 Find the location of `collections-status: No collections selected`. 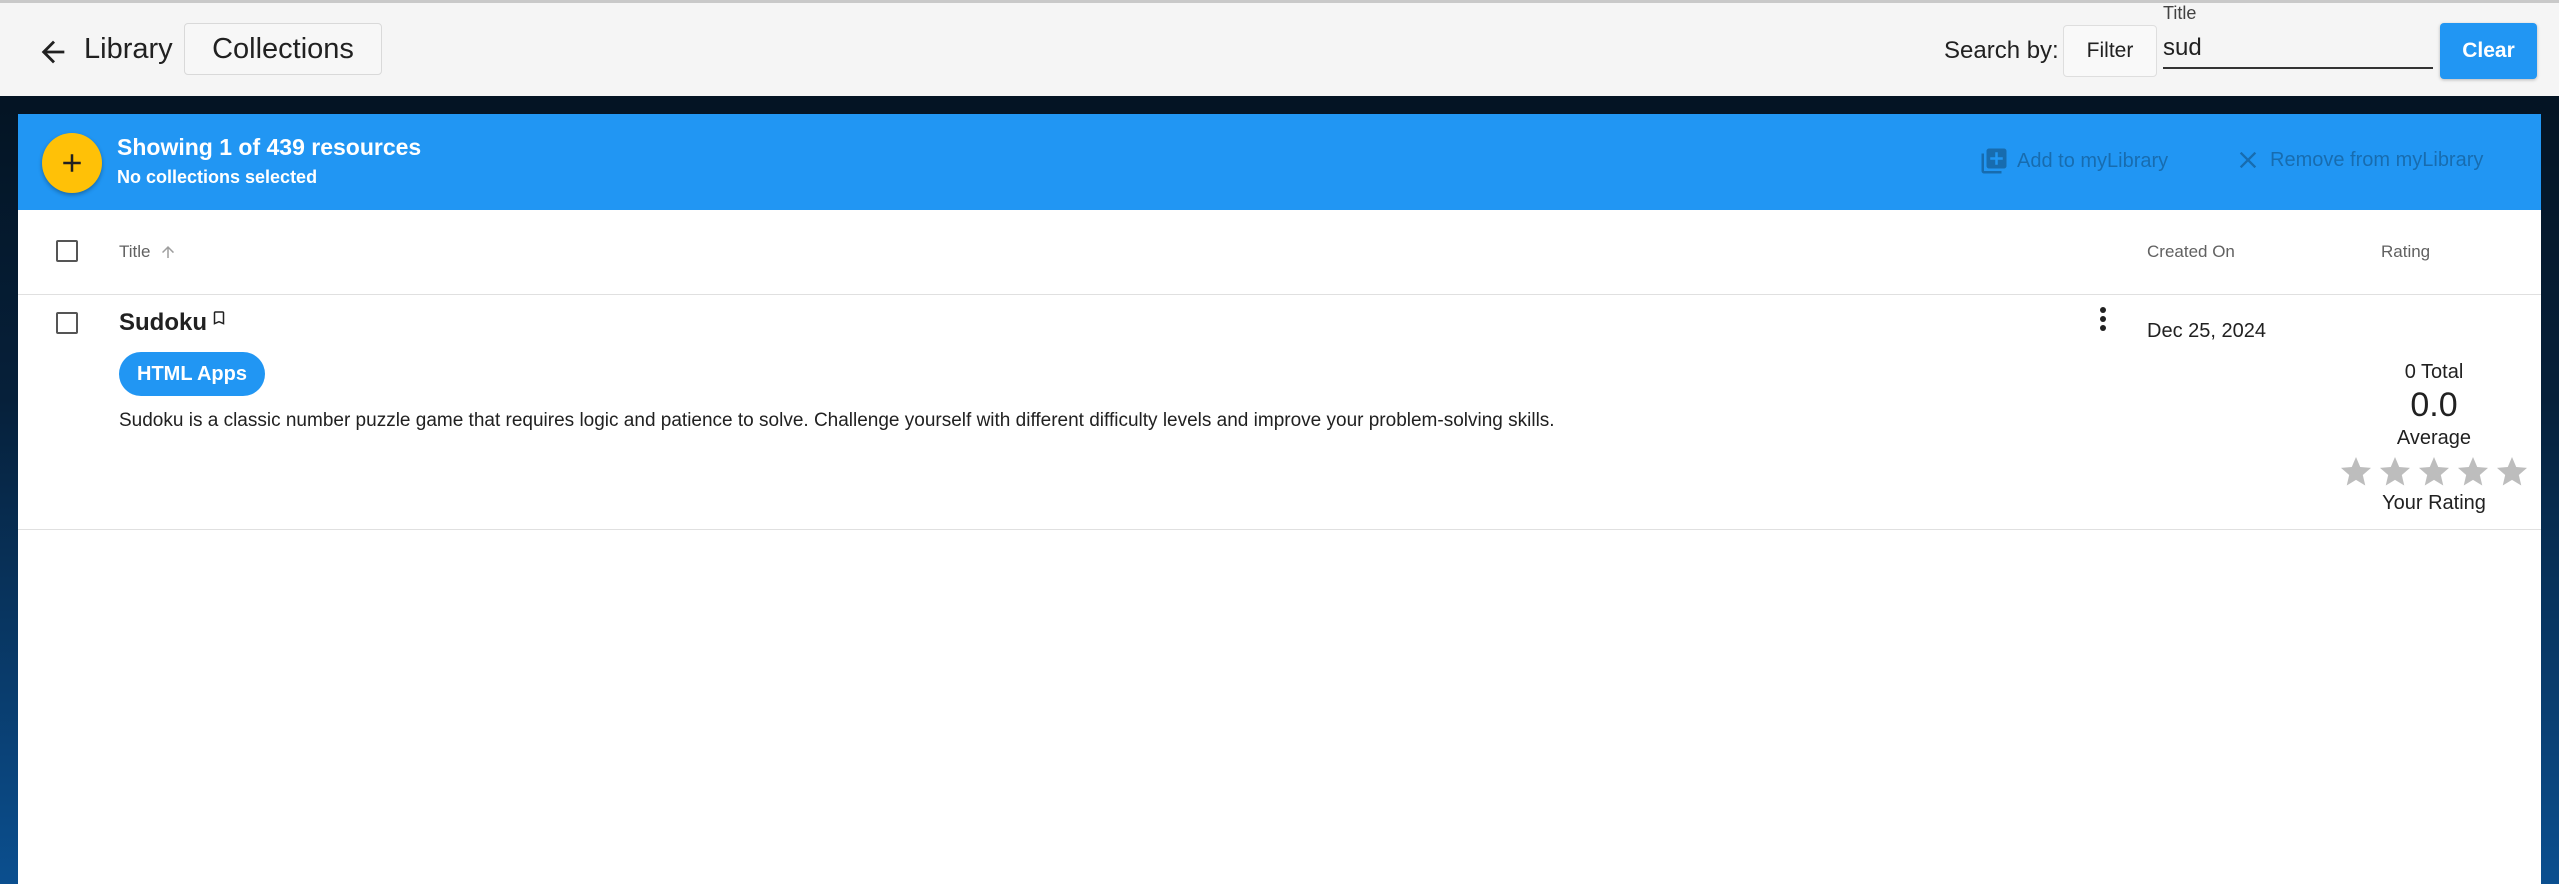

collections-status: No collections selected is located at coordinates (217, 177).